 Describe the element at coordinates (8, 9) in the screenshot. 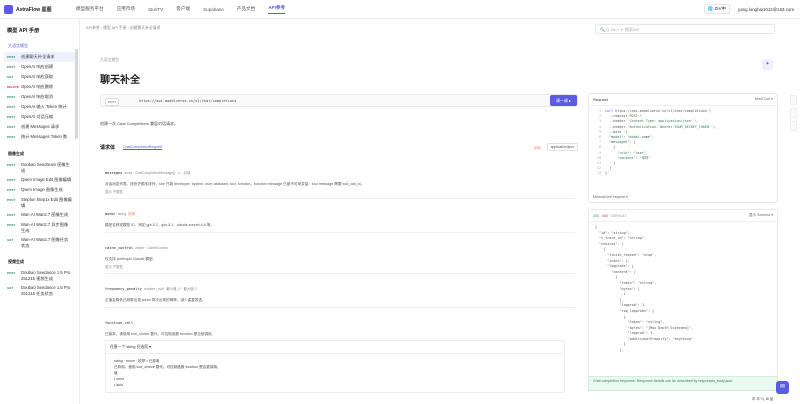

I see `logo-icon` at that location.